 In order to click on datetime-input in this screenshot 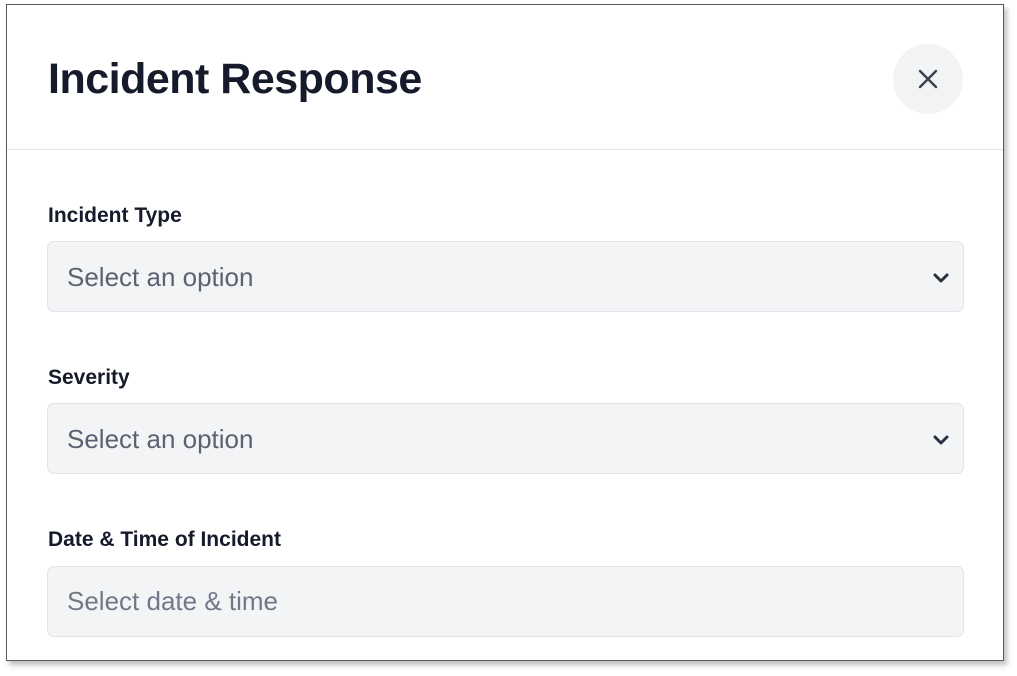, I will do `click(505, 601)`.